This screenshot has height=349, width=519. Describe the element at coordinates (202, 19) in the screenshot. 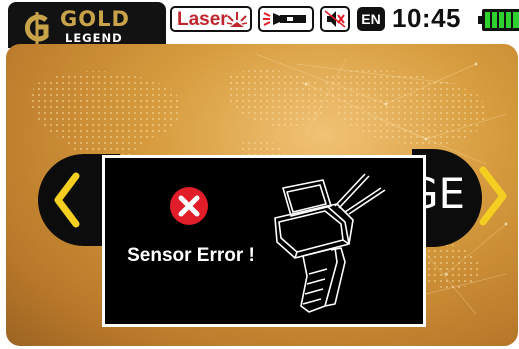

I see `laser-label: Laser` at that location.